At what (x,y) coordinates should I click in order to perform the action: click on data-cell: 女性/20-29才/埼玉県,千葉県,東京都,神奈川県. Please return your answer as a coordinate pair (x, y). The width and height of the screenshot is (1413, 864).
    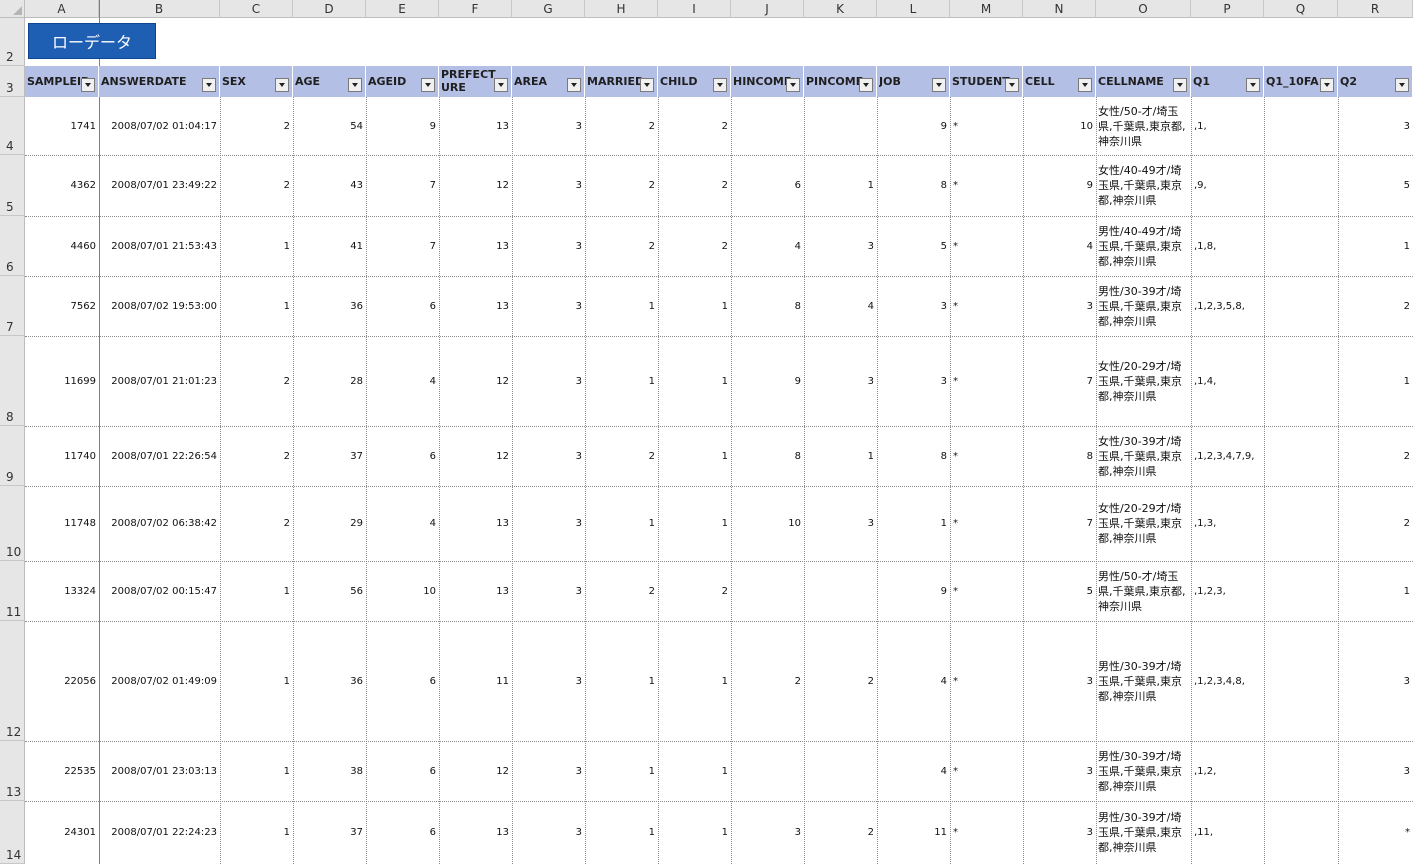
    Looking at the image, I should click on (1143, 523).